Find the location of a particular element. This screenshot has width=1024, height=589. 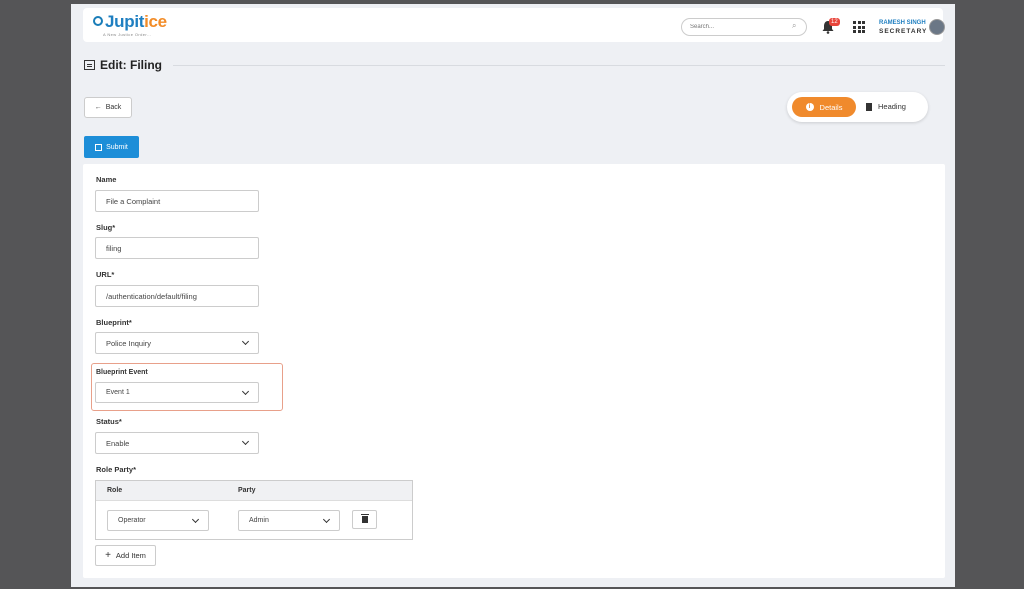

blueprint-select: Police Inquiry is located at coordinates (177, 343).